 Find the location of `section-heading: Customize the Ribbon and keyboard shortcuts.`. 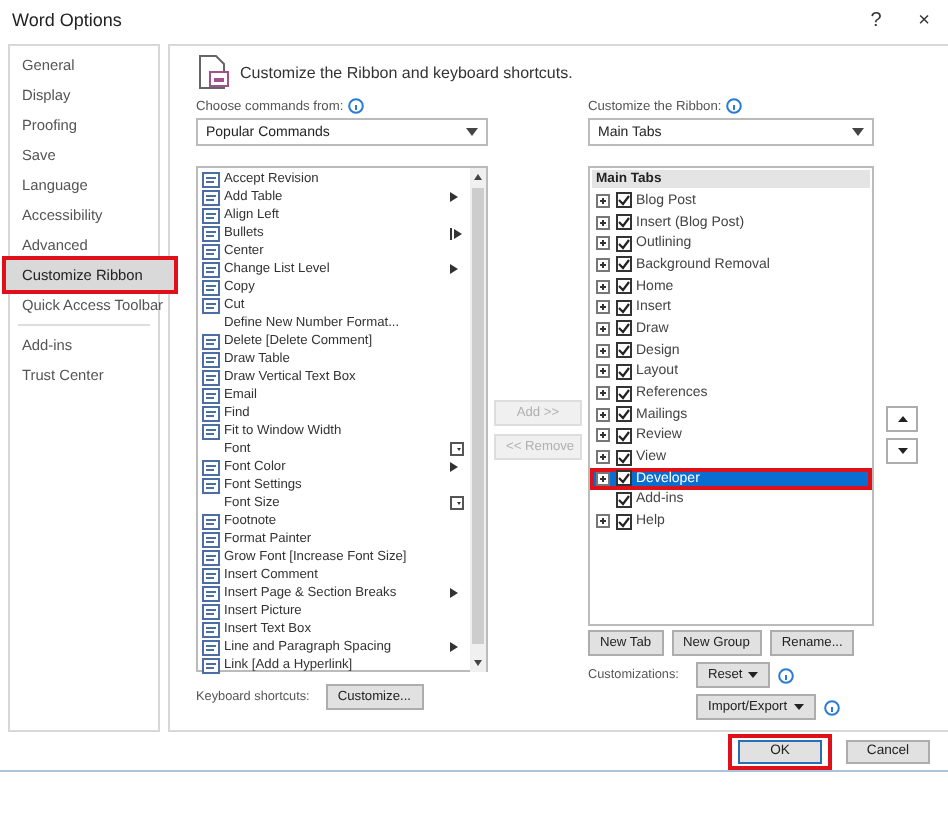

section-heading: Customize the Ribbon and keyboard shortcuts. is located at coordinates (406, 72).